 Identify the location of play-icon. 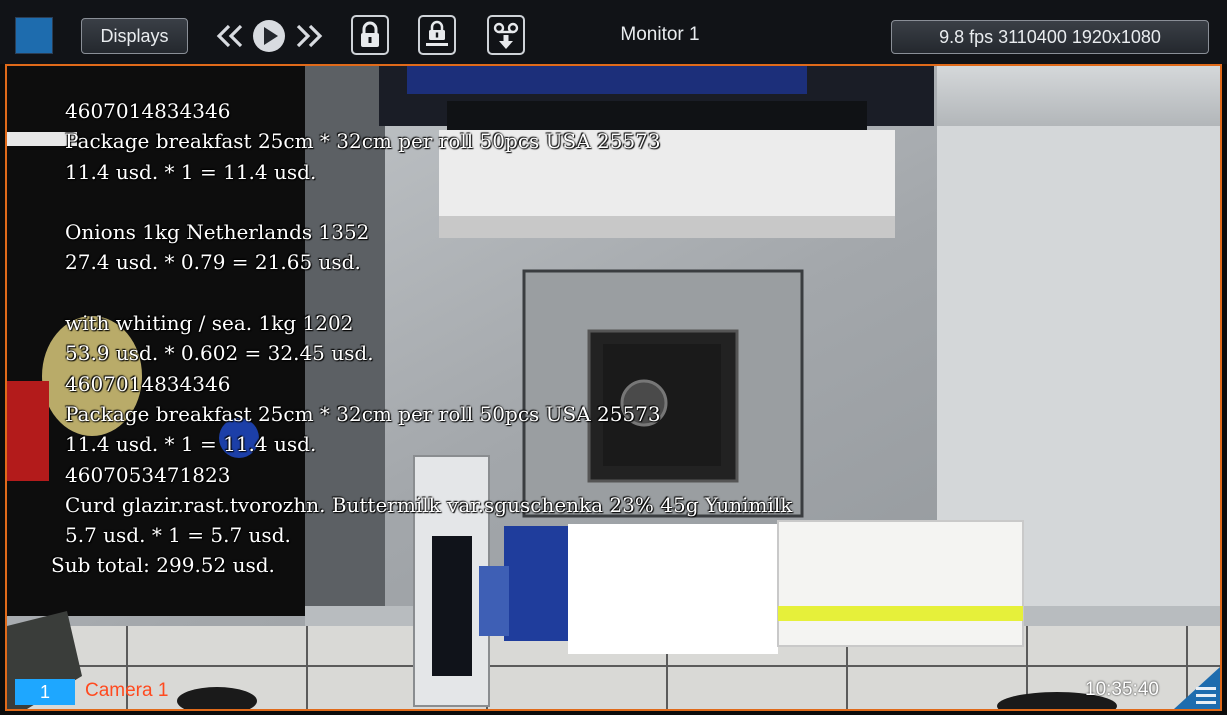
(269, 36).